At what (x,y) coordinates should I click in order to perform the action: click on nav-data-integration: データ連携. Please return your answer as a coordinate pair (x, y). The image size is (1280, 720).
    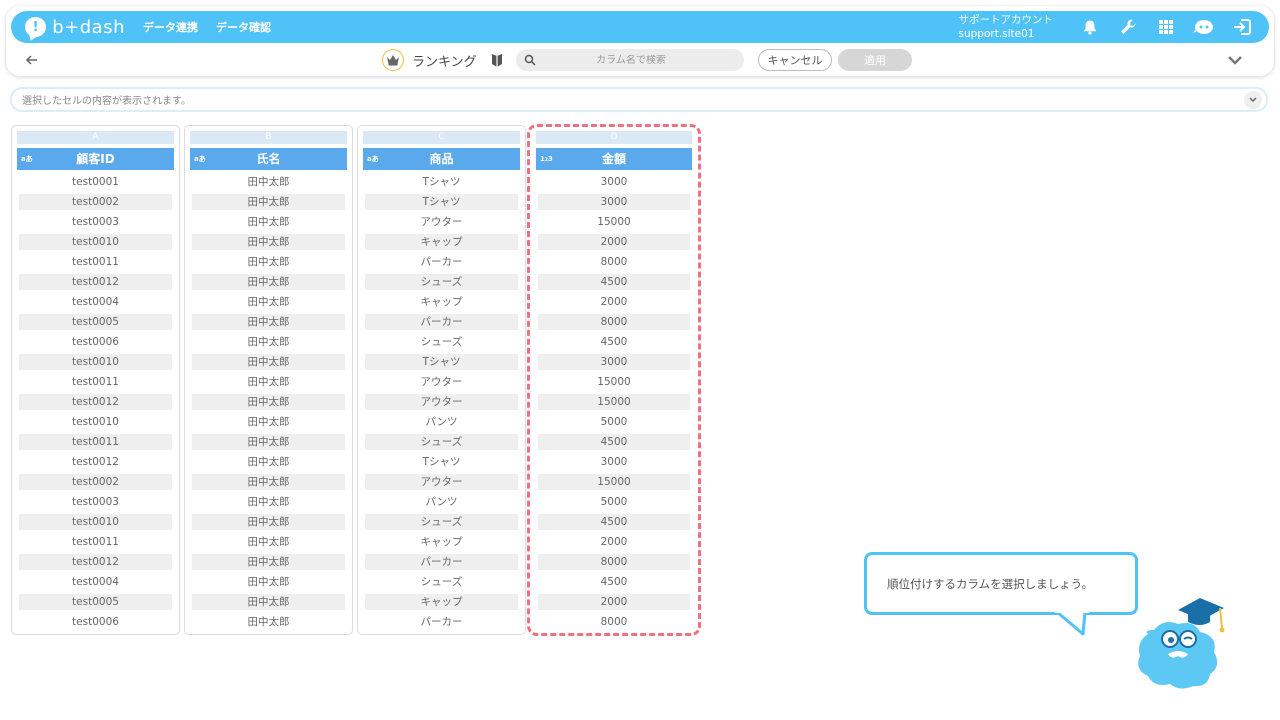
    Looking at the image, I should click on (170, 27).